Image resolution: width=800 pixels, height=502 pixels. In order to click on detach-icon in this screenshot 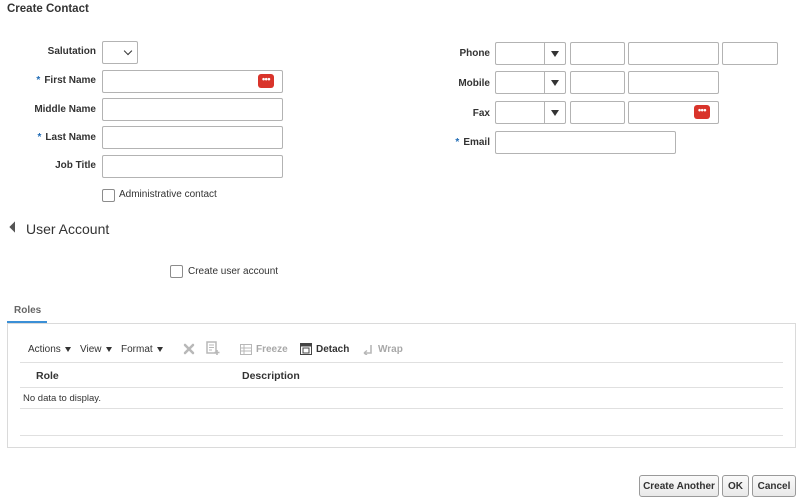, I will do `click(306, 349)`.